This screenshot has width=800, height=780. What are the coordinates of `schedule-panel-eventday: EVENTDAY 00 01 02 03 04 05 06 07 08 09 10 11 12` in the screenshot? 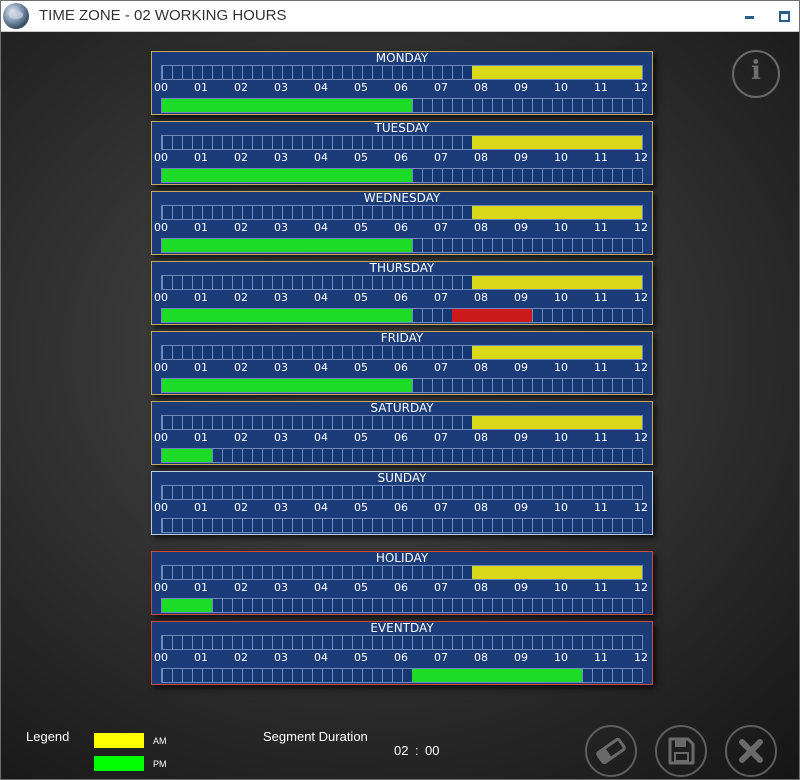 It's located at (402, 653).